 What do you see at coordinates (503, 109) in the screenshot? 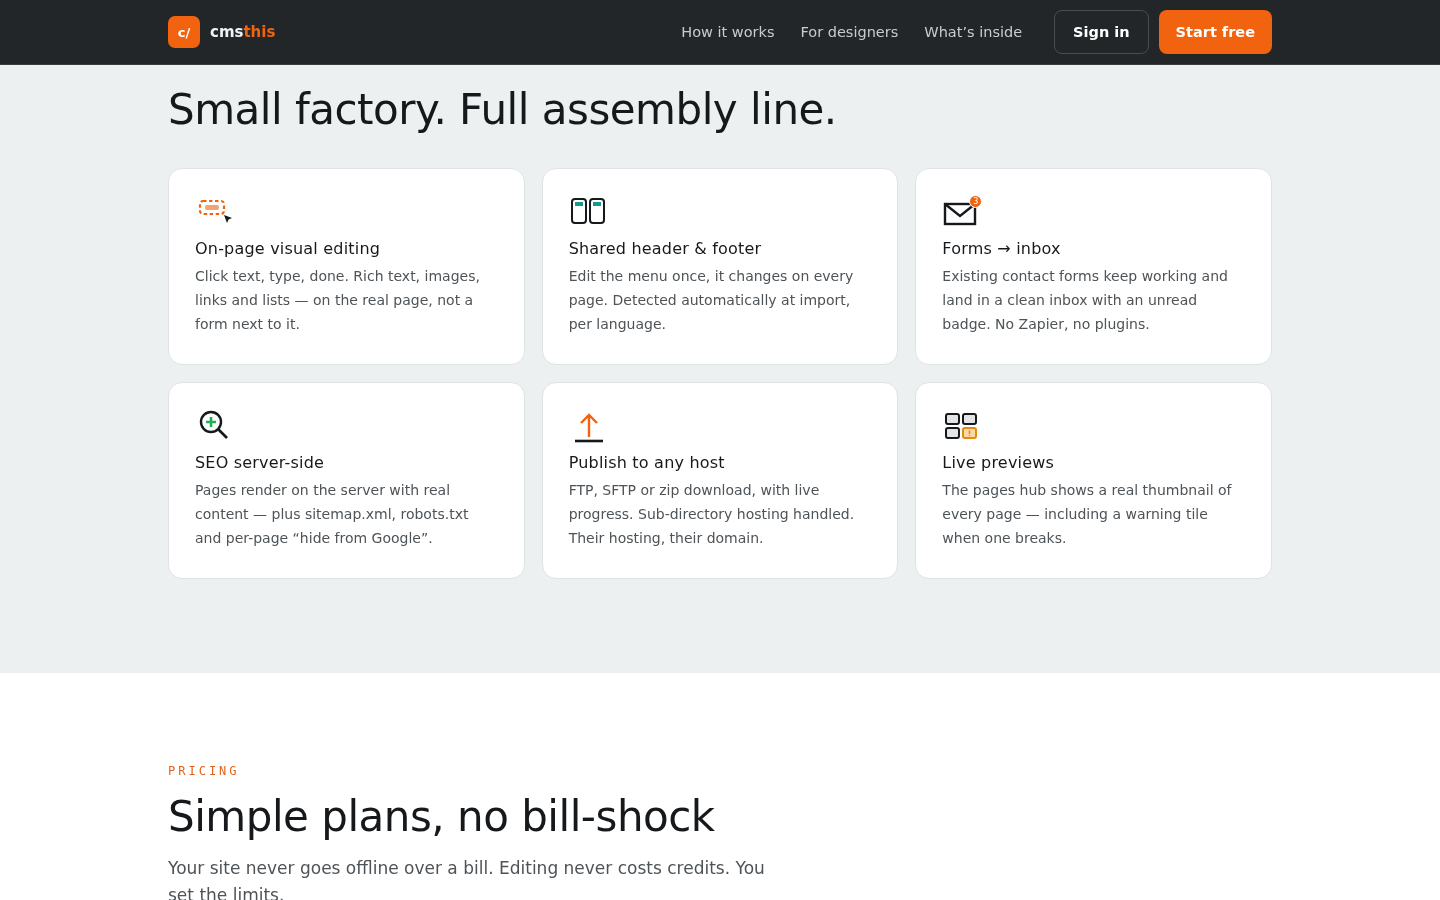
I see `section-heading: Small factory. Full assembly line.` at bounding box center [503, 109].